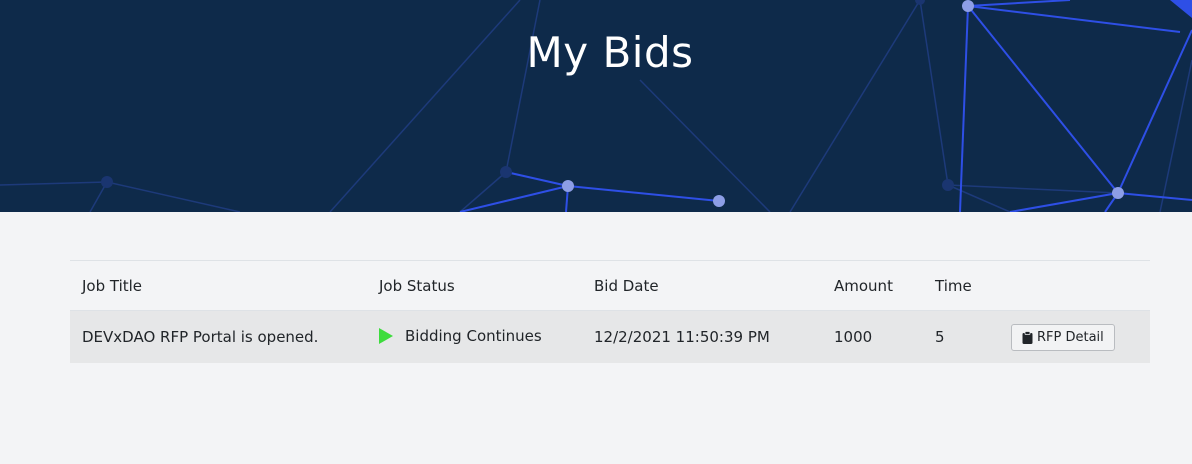 The width and height of the screenshot is (1192, 464). Describe the element at coordinates (474, 285) in the screenshot. I see `column-header-job-status: Job Status` at that location.